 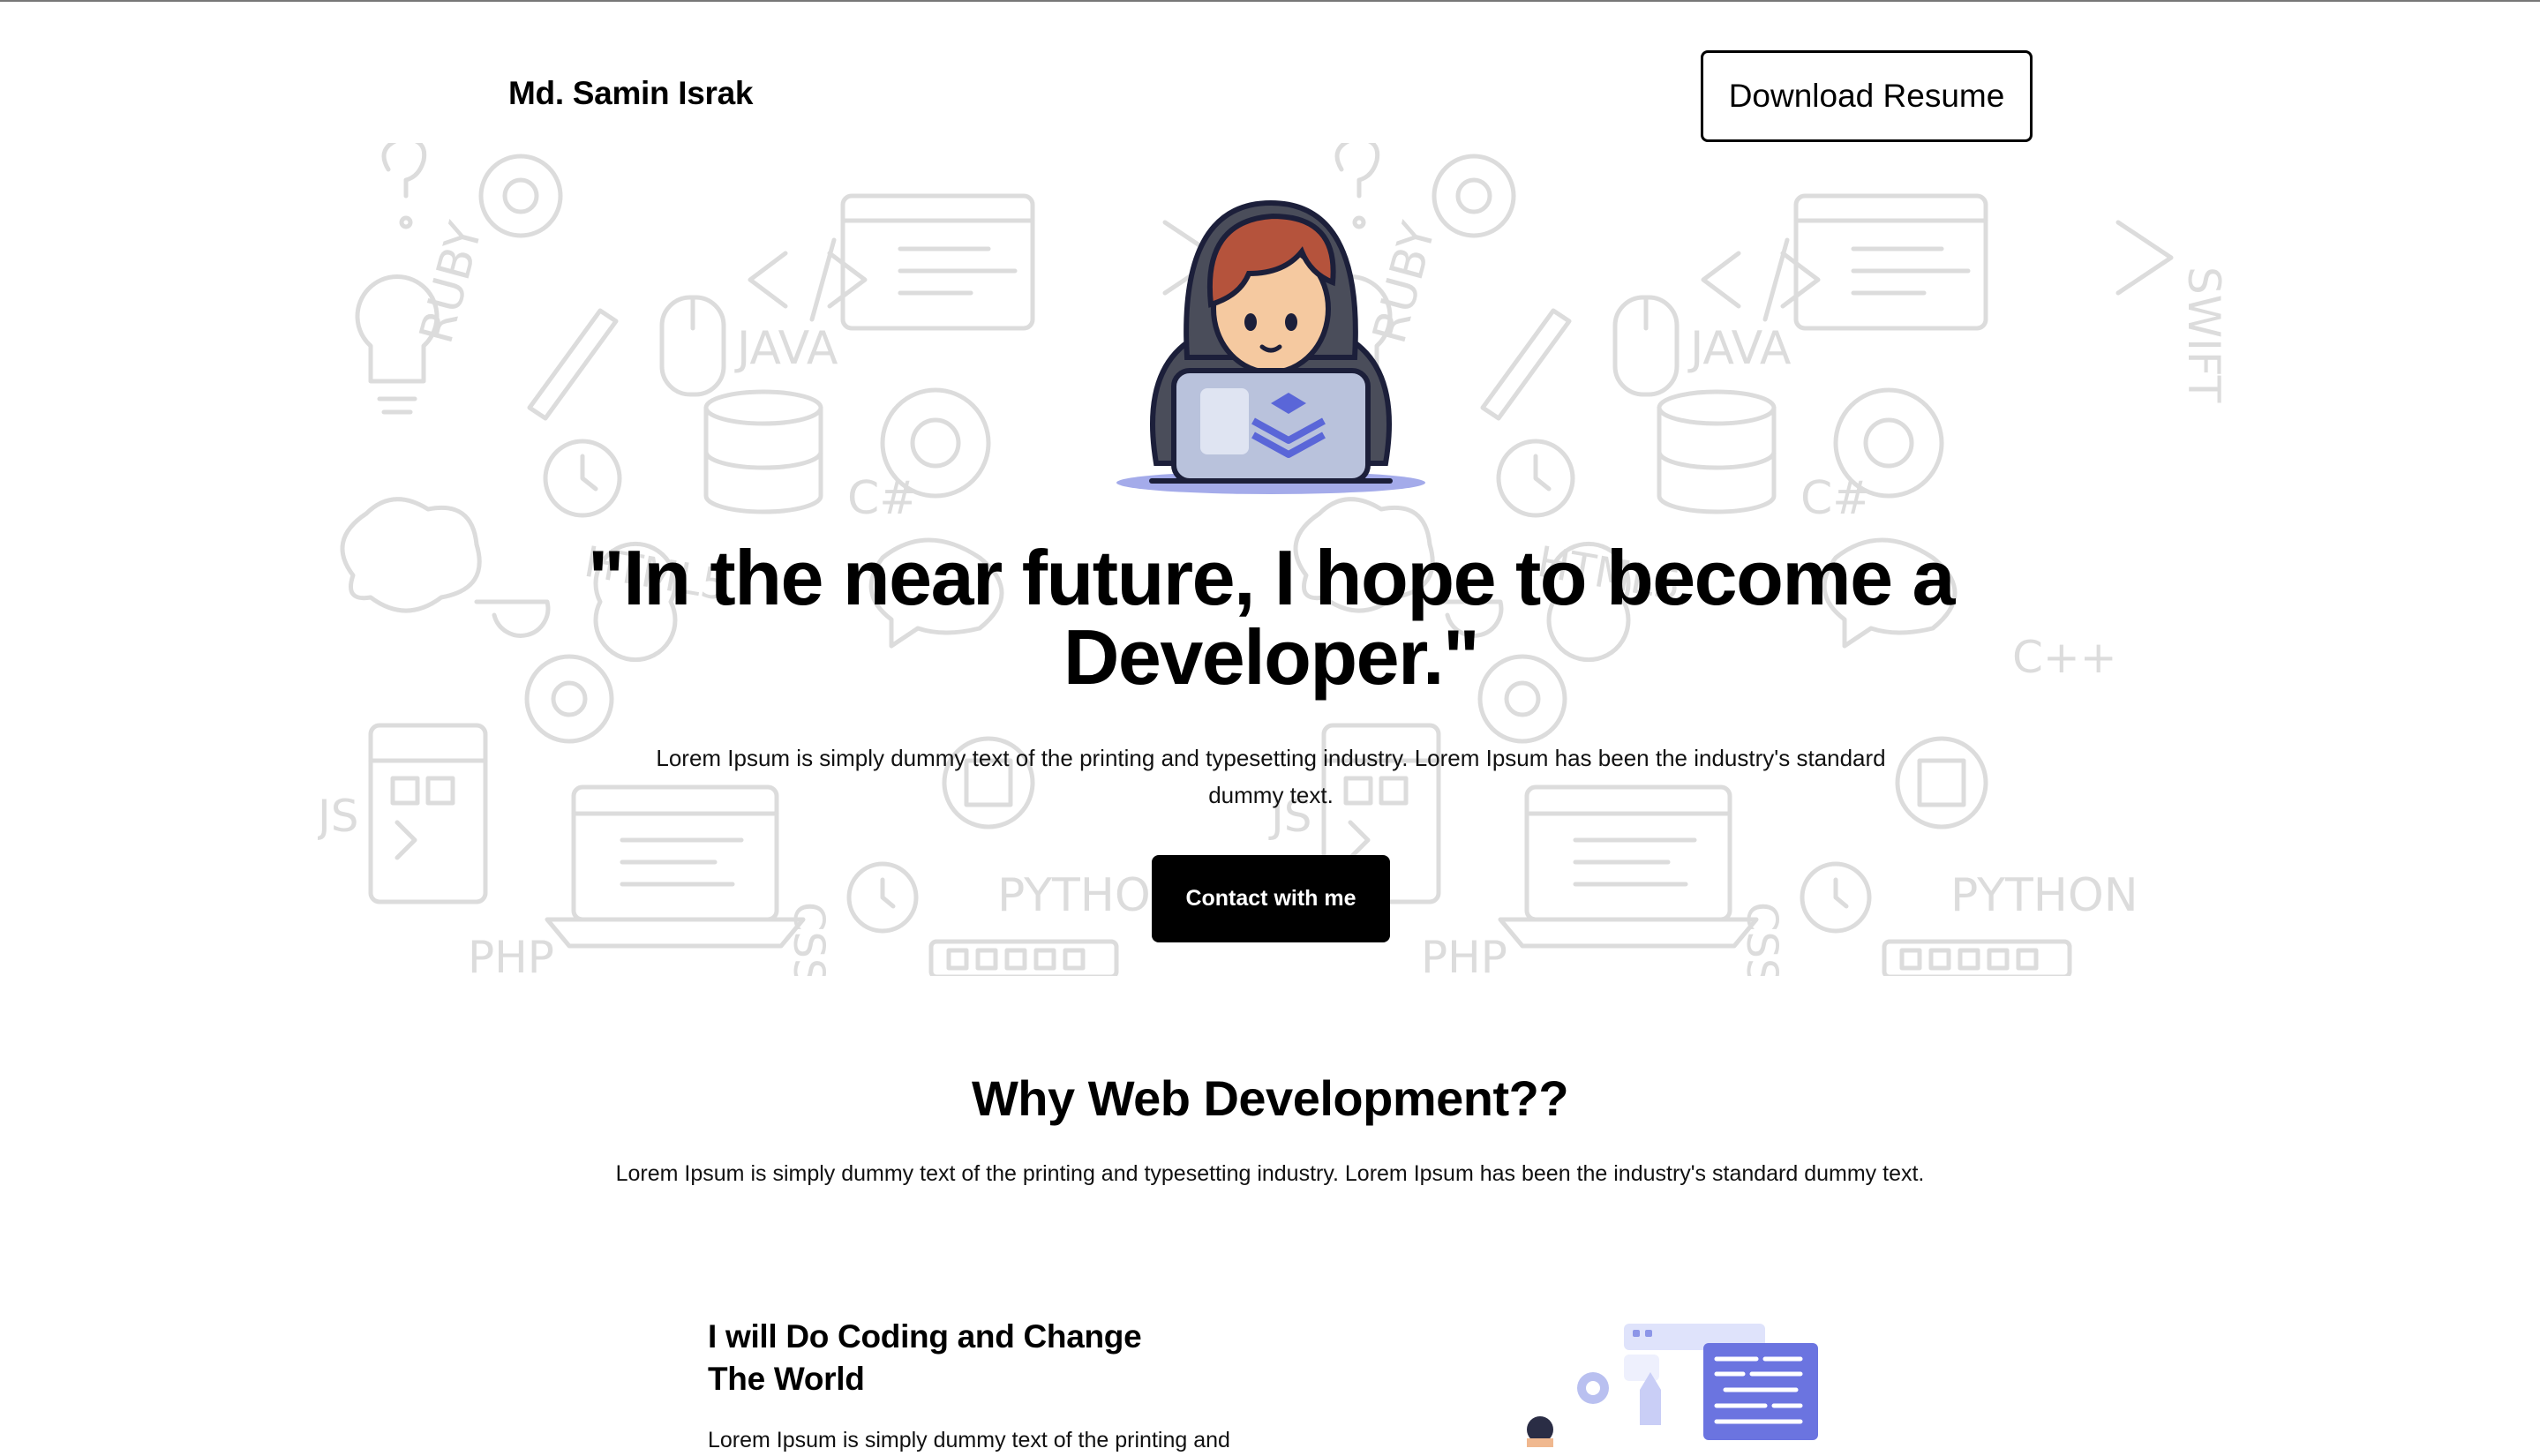 What do you see at coordinates (631, 93) in the screenshot?
I see `brand-name: Md. Samin Israk` at bounding box center [631, 93].